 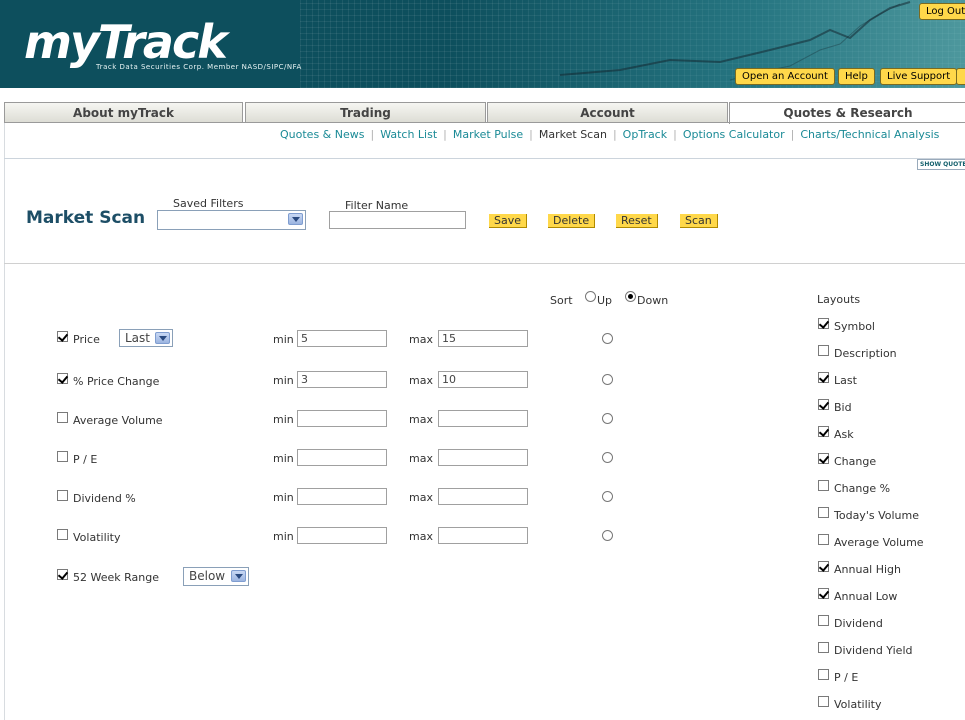 What do you see at coordinates (590, 296) in the screenshot?
I see `sort-up-radio` at bounding box center [590, 296].